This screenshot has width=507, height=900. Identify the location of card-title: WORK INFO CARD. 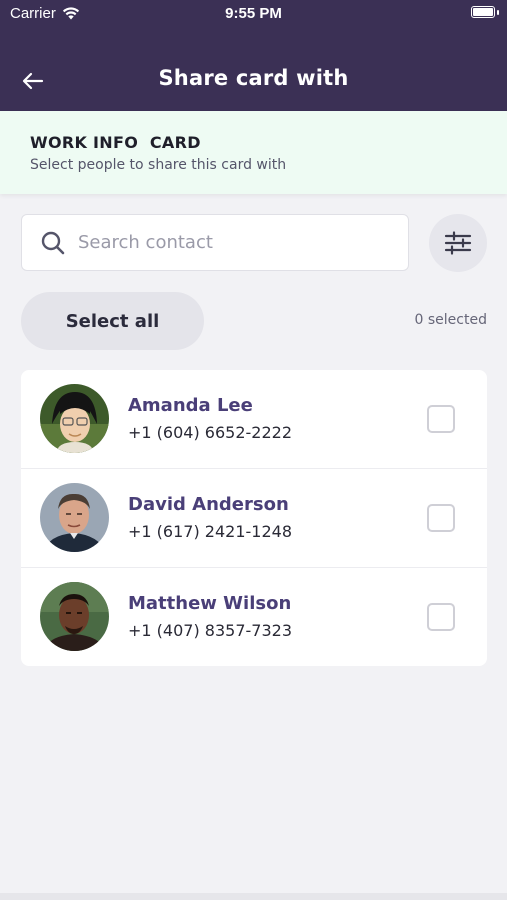
(115, 142).